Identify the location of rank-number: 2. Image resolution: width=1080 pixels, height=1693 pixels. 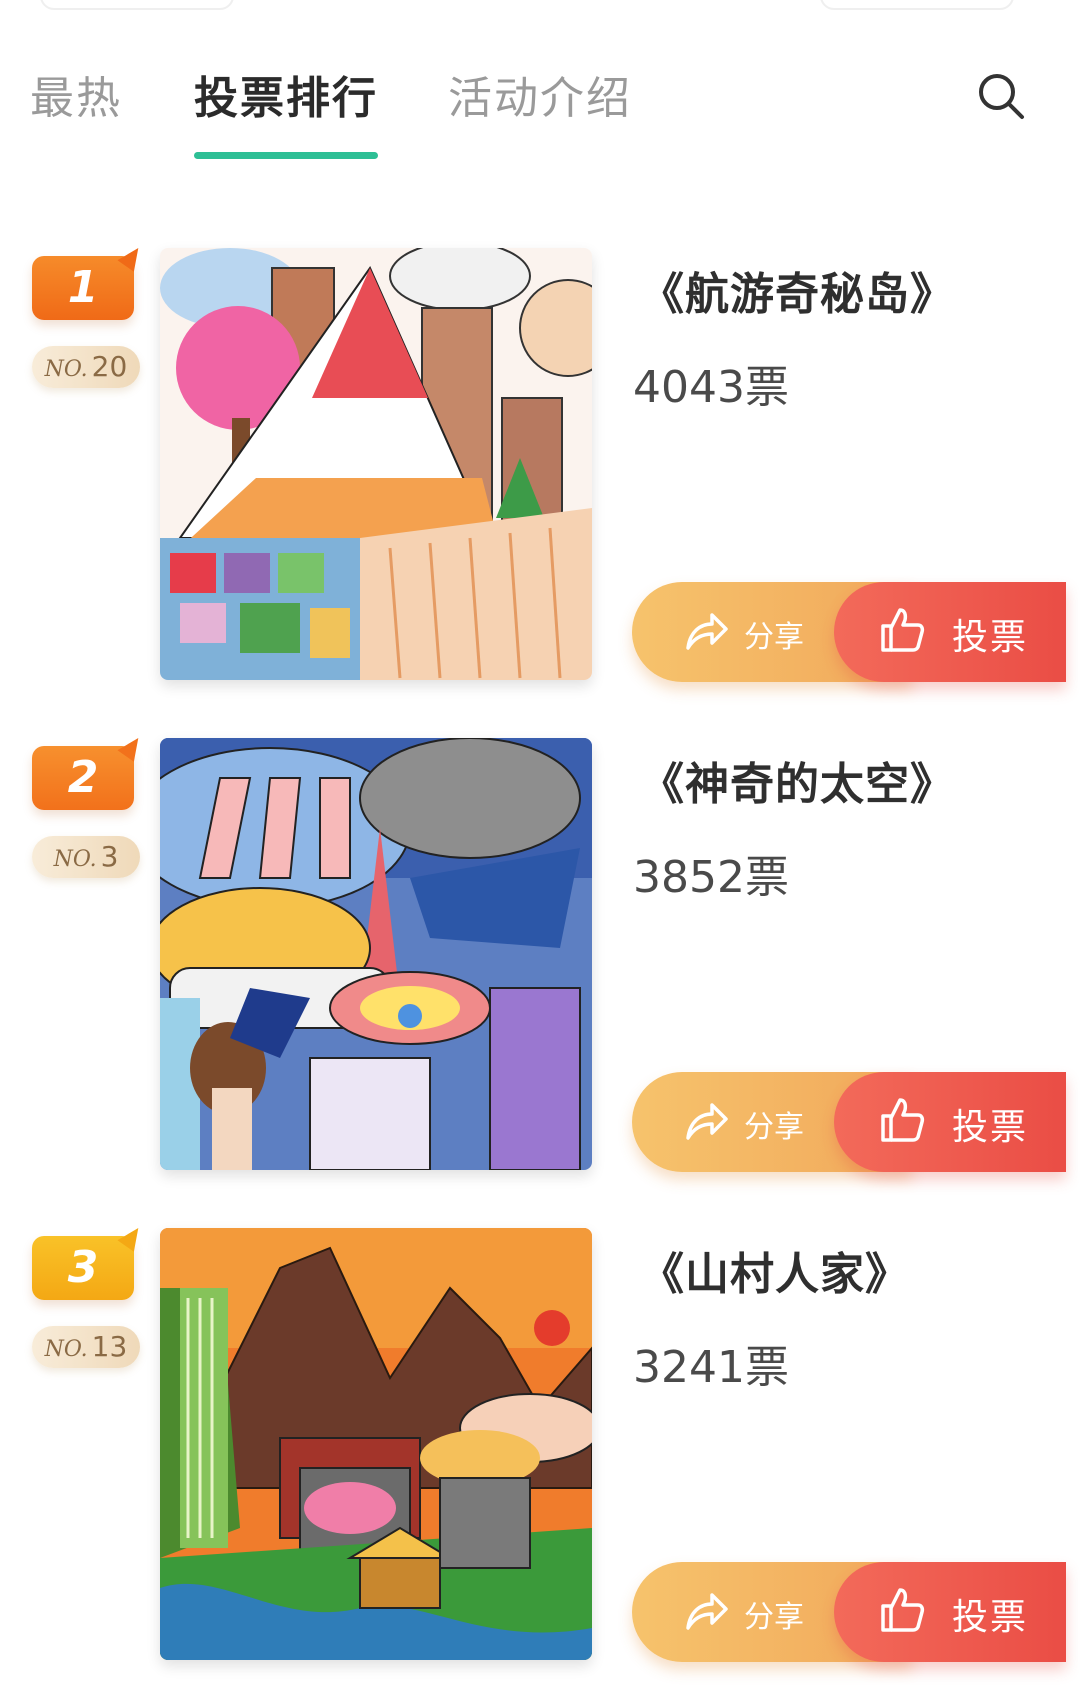
(83, 777).